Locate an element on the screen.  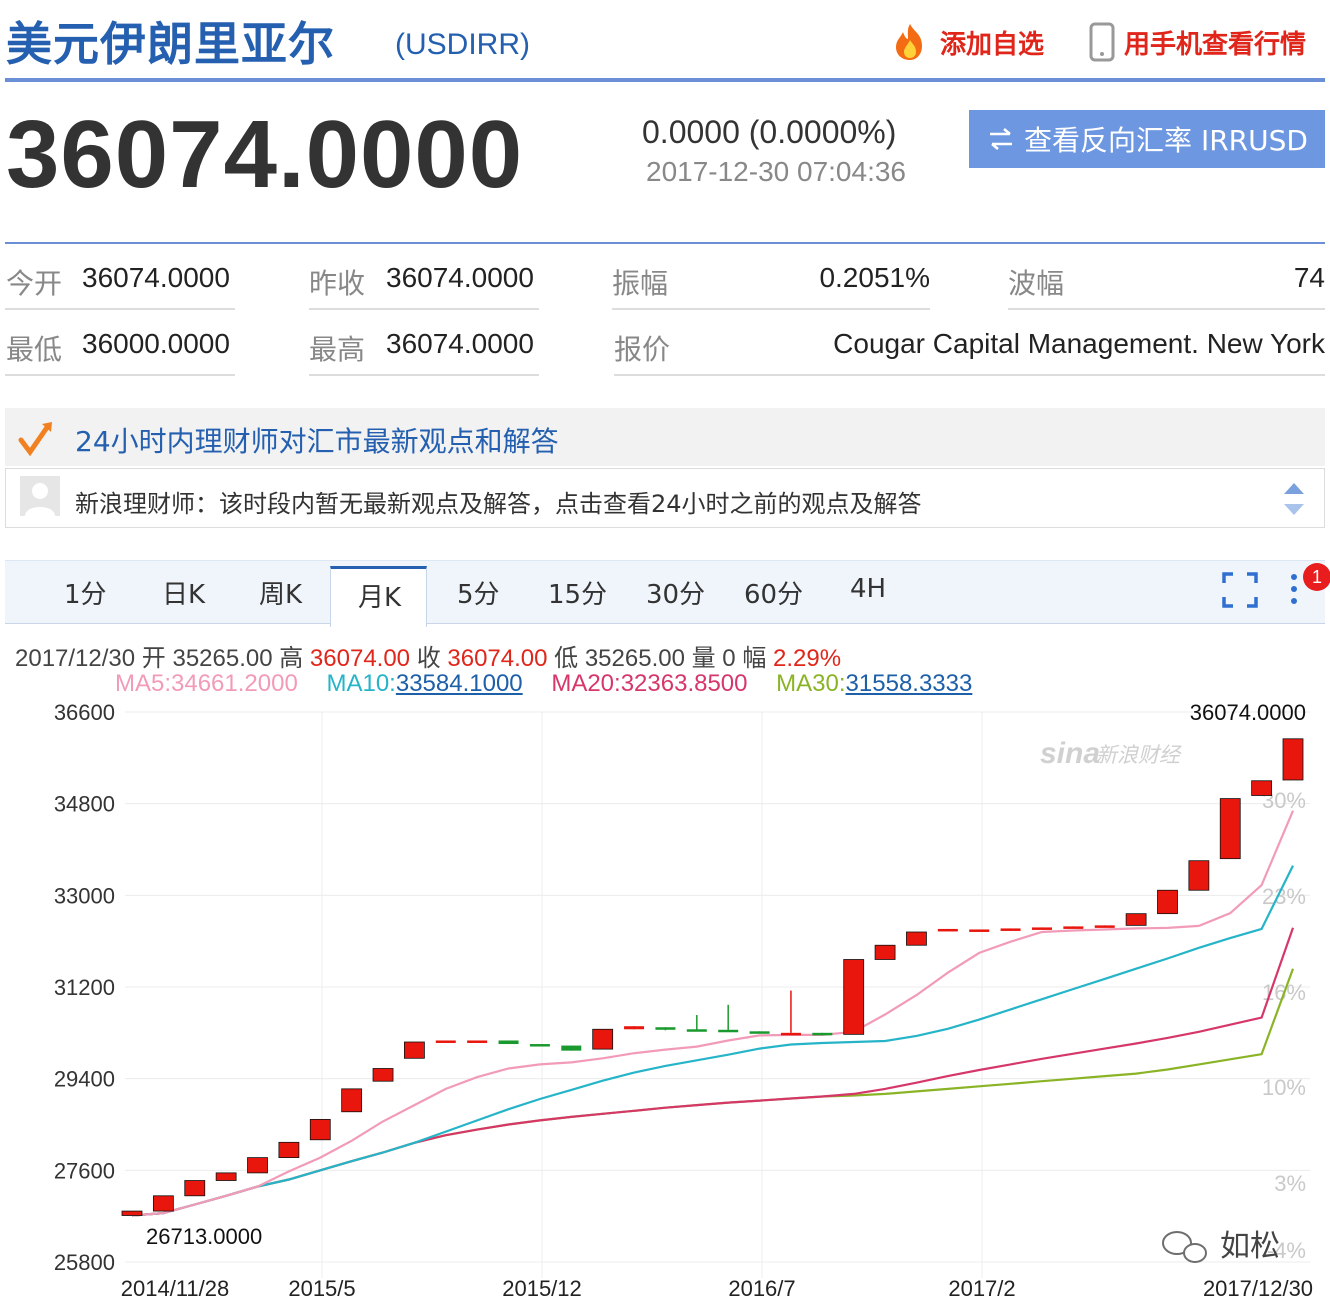
y-tick-label: 27600 is located at coordinates (84, 1170).